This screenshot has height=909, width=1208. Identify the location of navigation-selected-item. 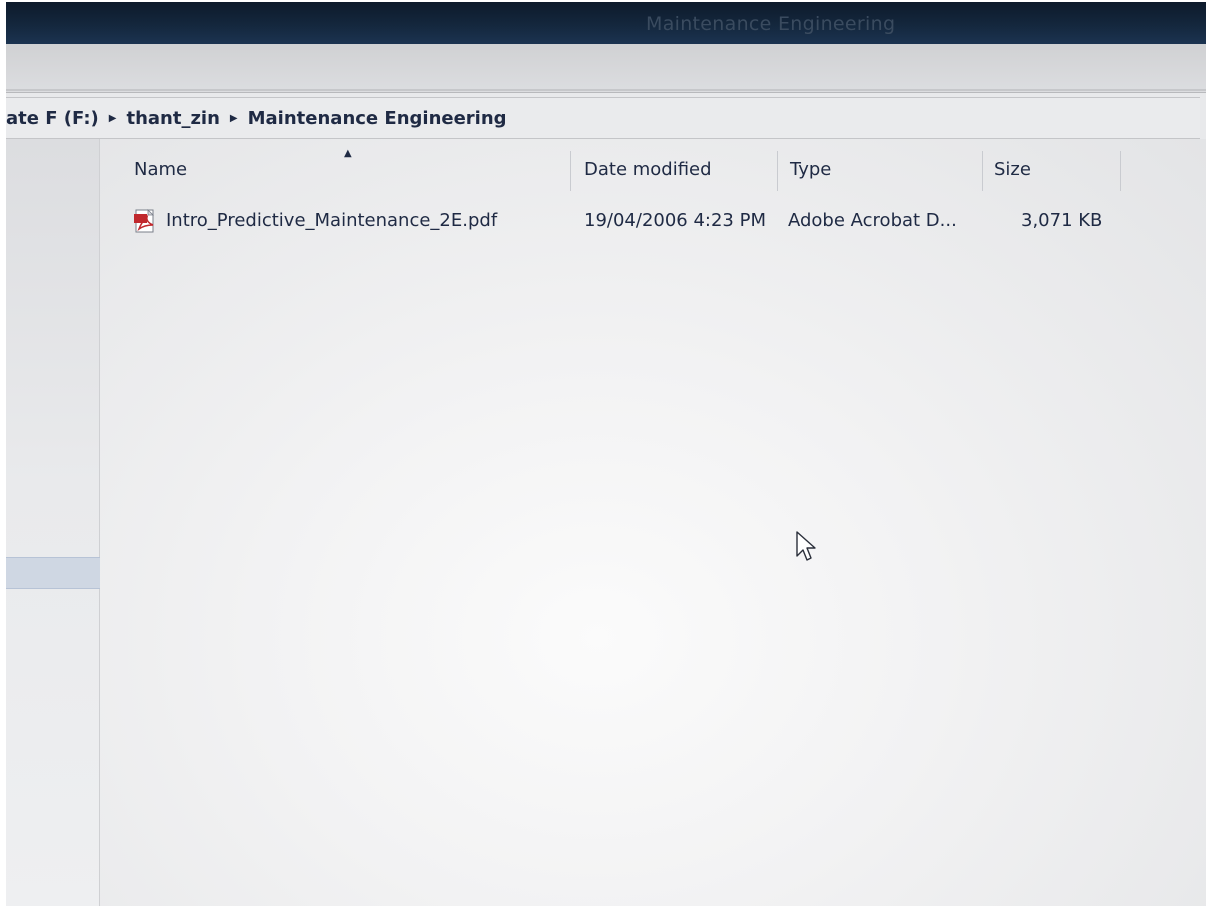
(56, 573).